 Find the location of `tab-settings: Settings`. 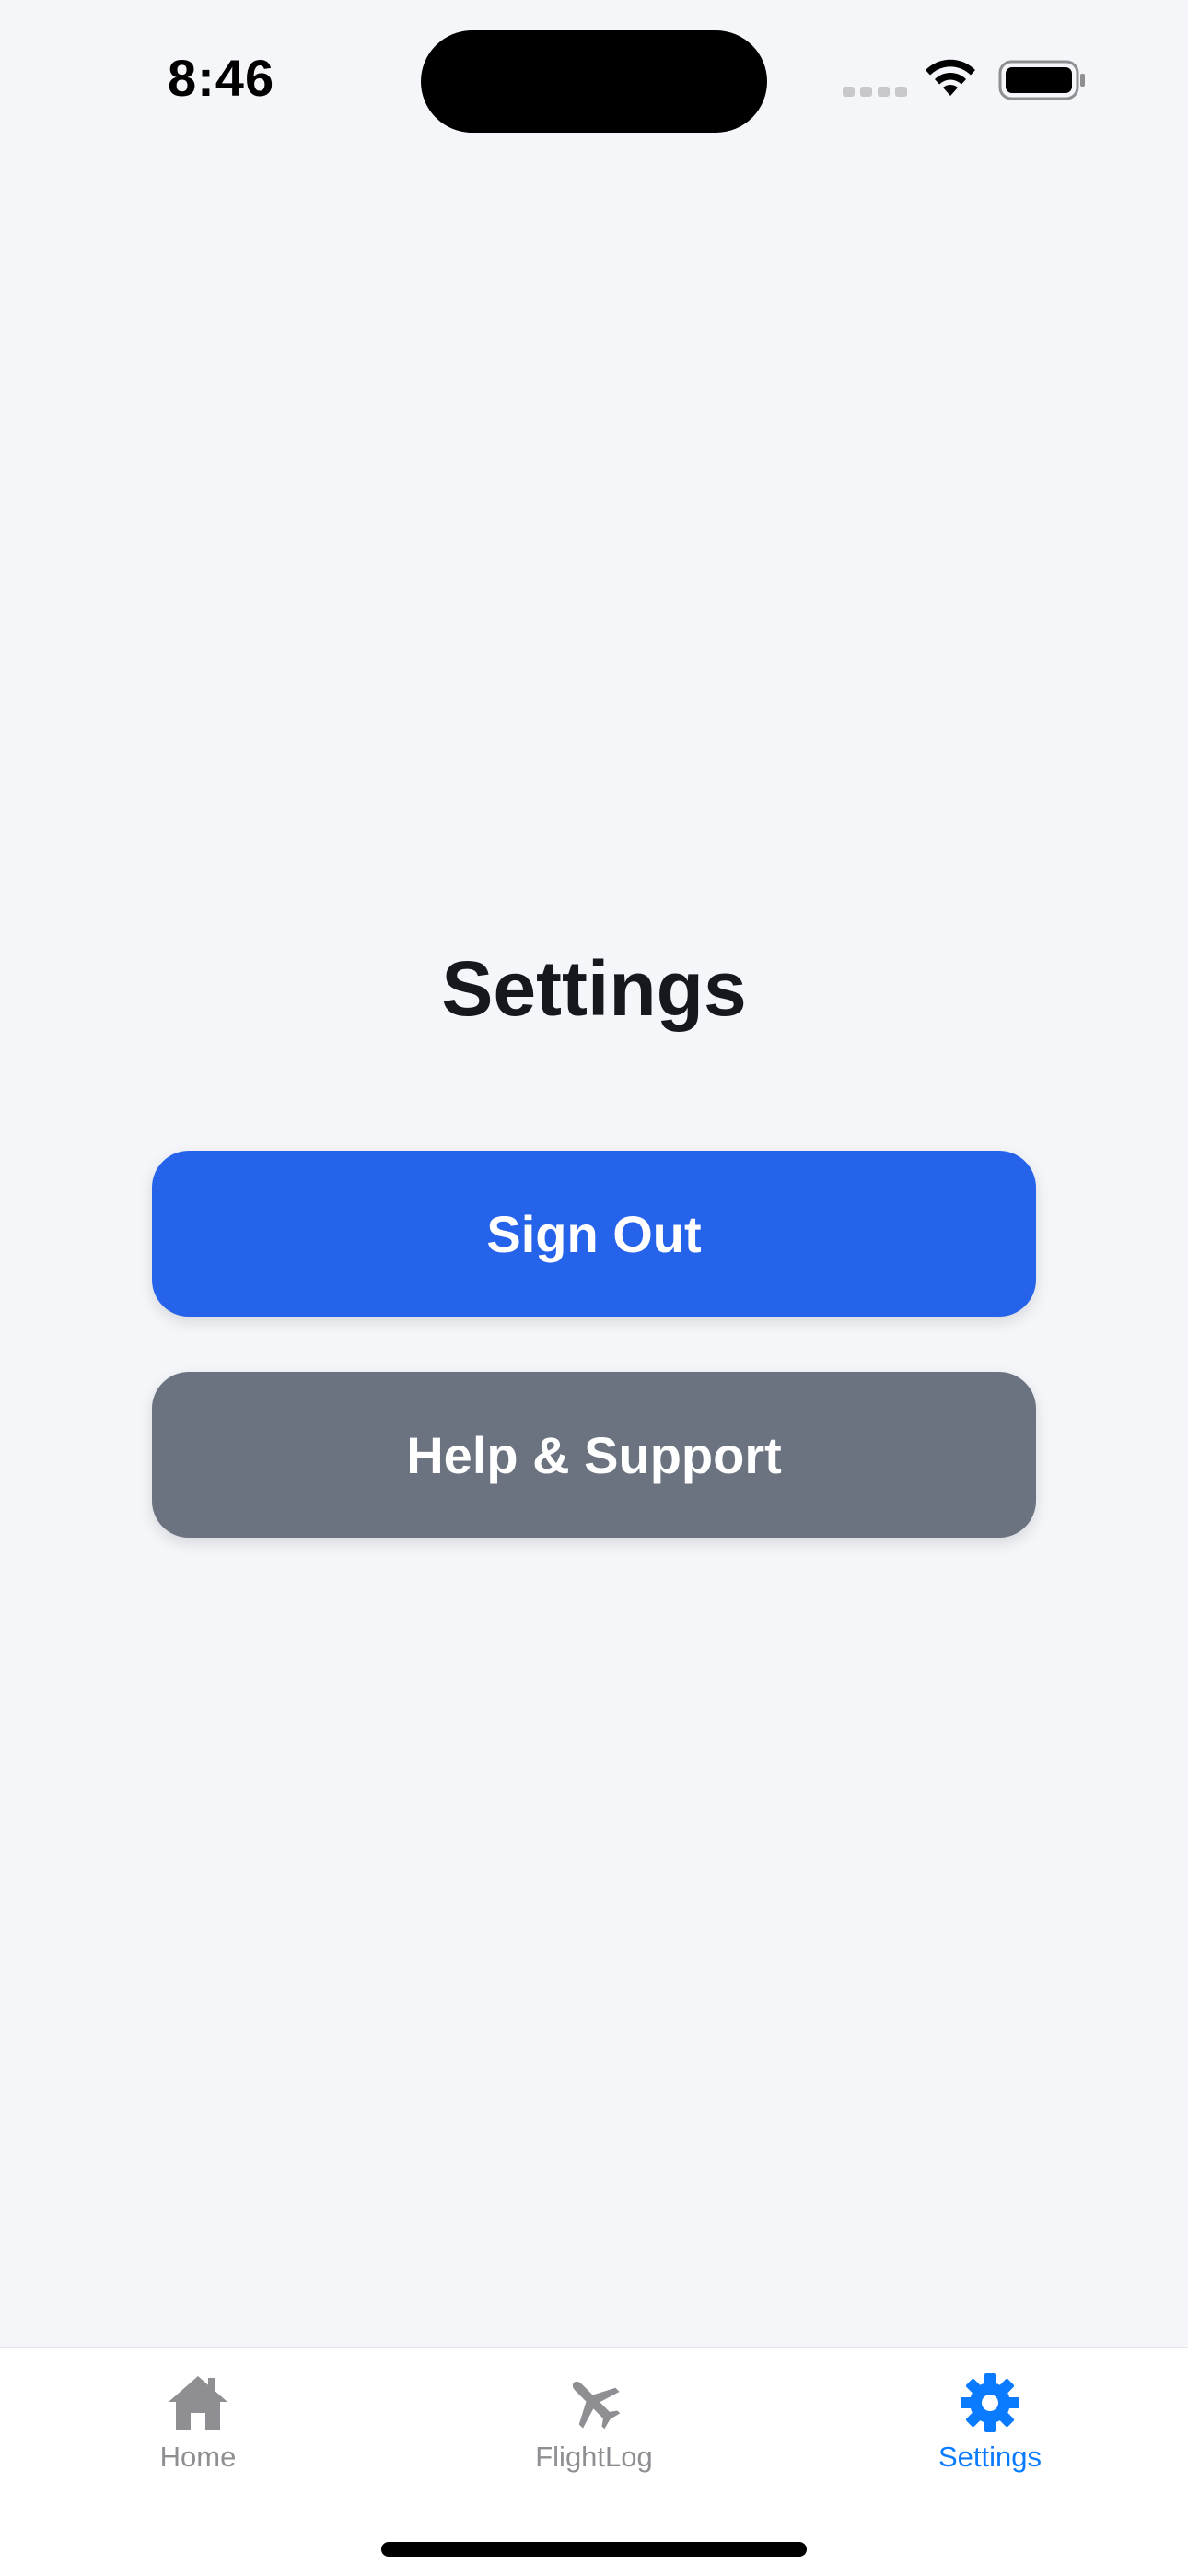

tab-settings: Settings is located at coordinates (990, 2422).